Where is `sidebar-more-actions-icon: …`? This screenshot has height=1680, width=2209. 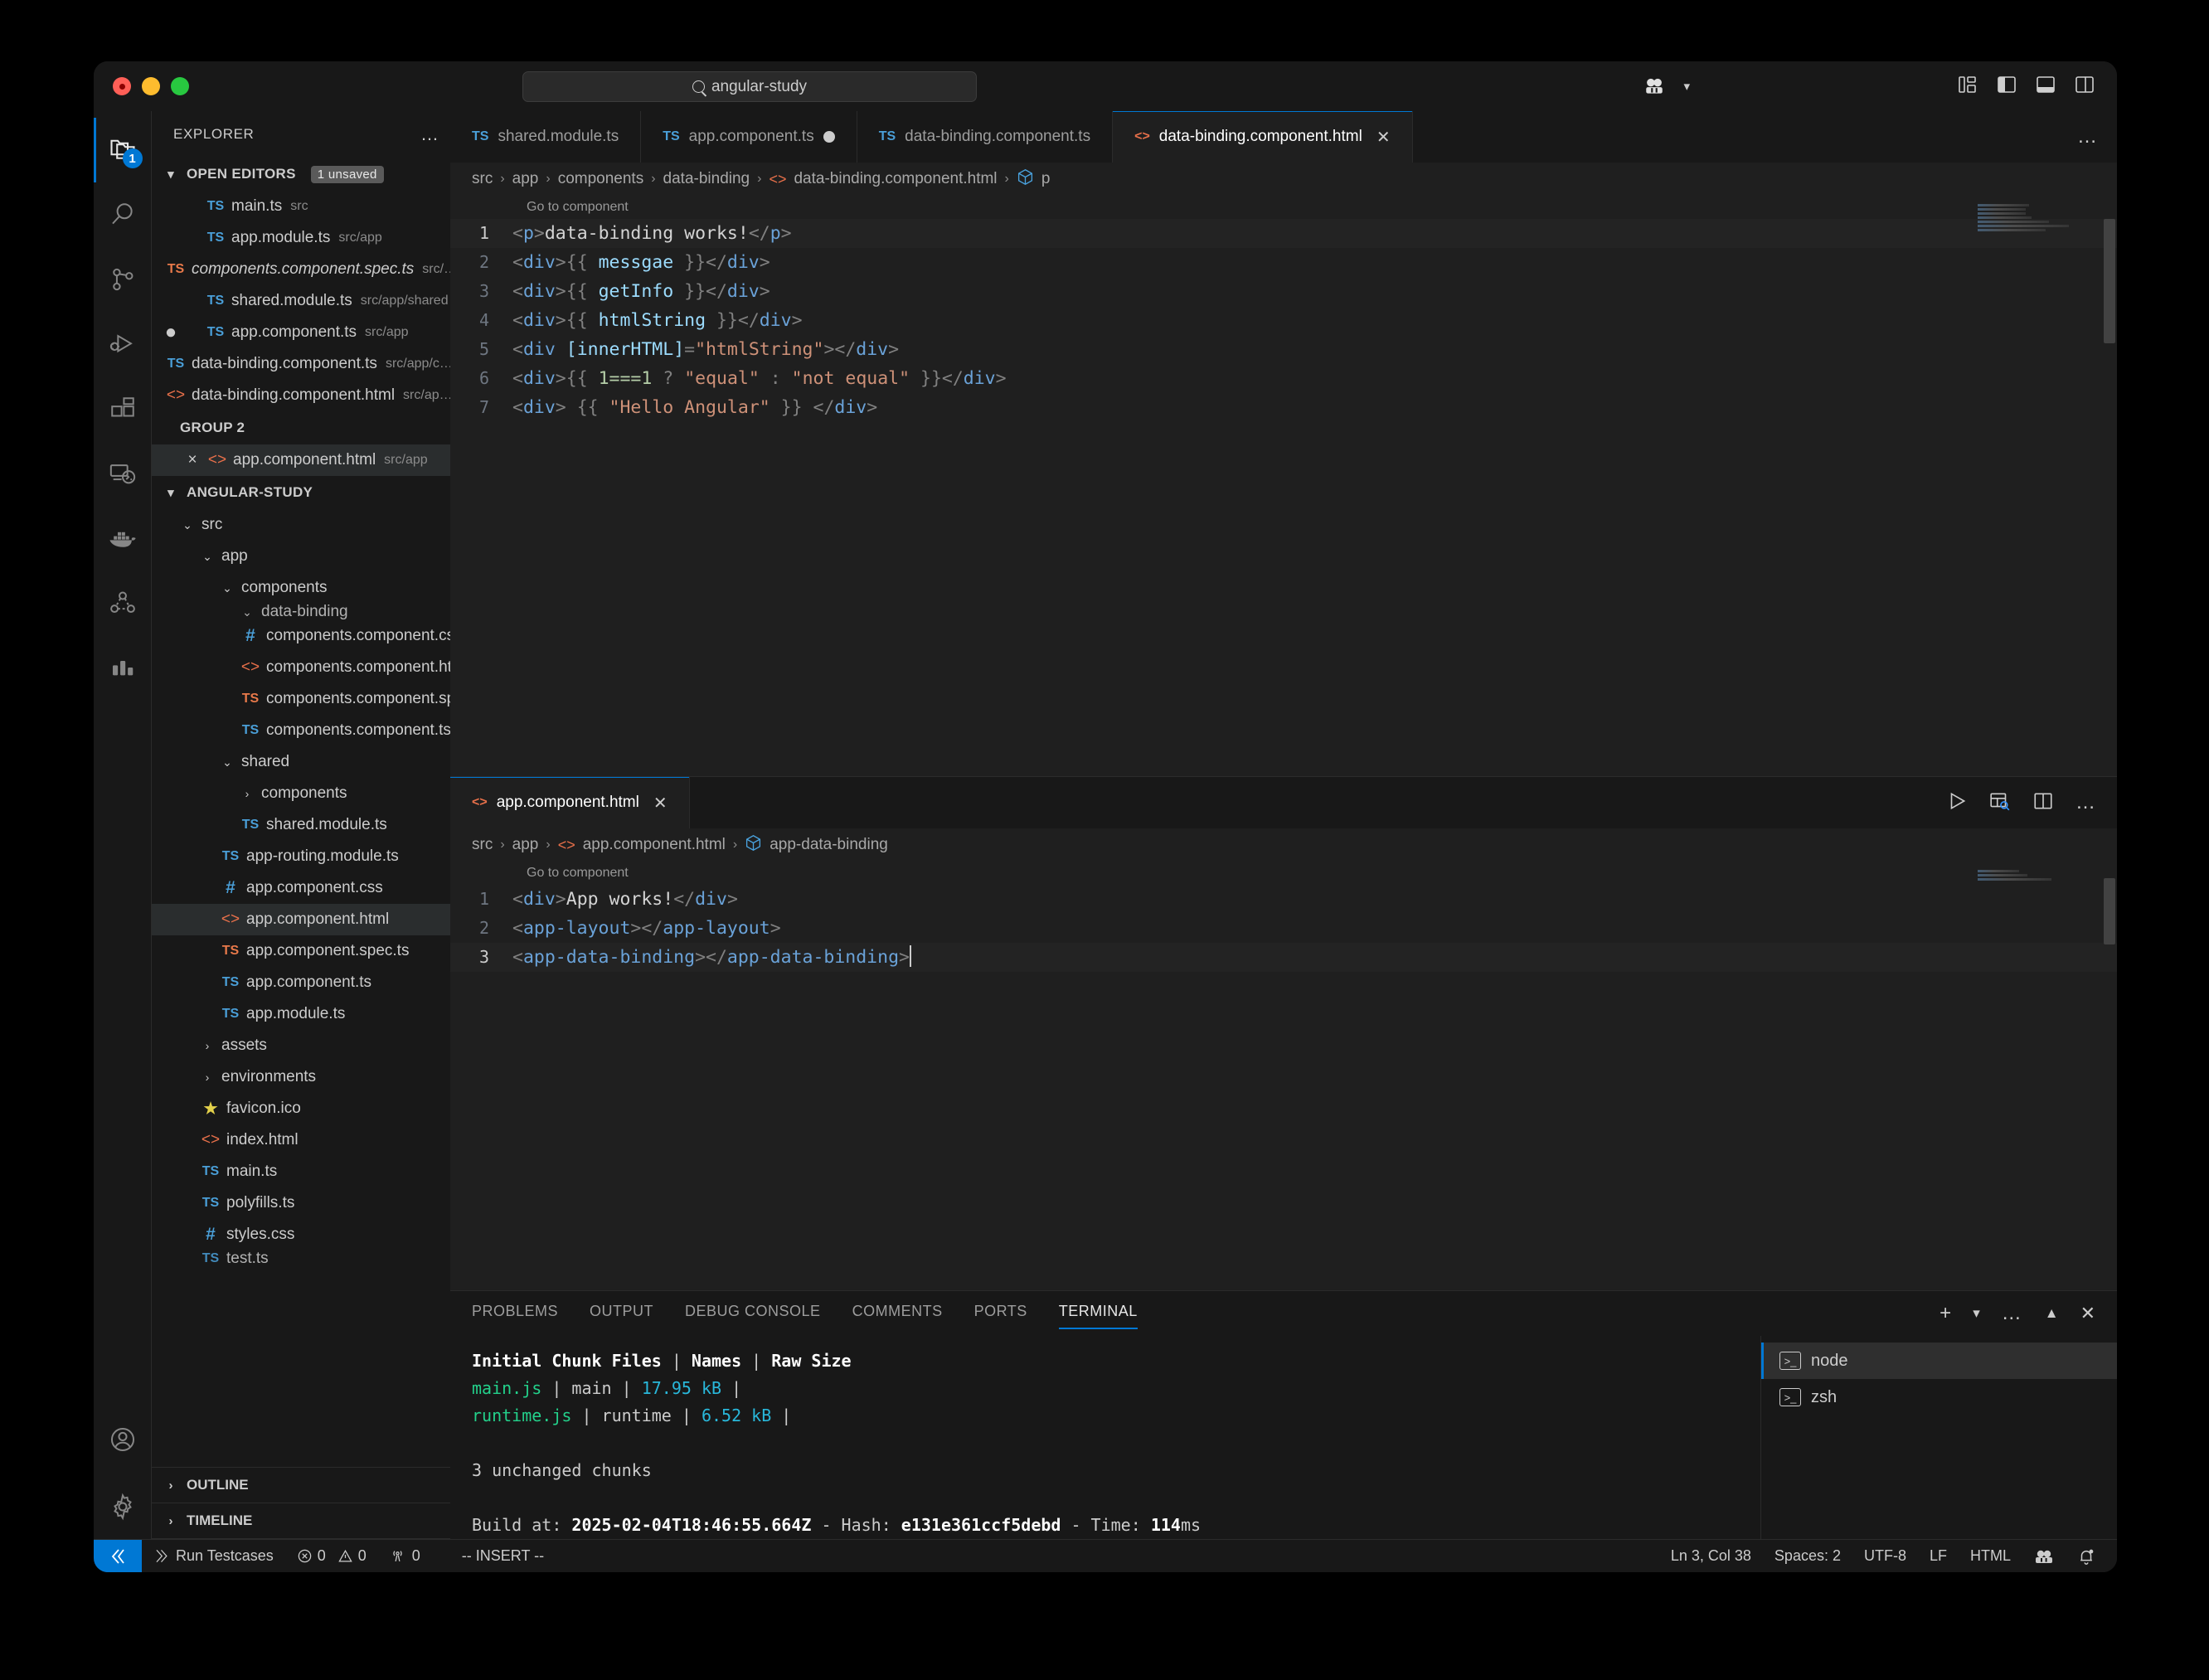 sidebar-more-actions-icon: … is located at coordinates (430, 134).